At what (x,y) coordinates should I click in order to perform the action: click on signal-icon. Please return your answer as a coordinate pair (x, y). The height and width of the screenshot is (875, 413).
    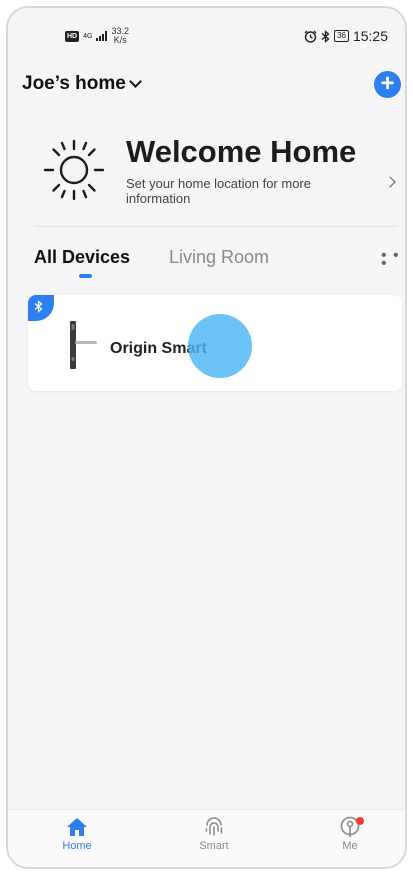
    Looking at the image, I should click on (102, 36).